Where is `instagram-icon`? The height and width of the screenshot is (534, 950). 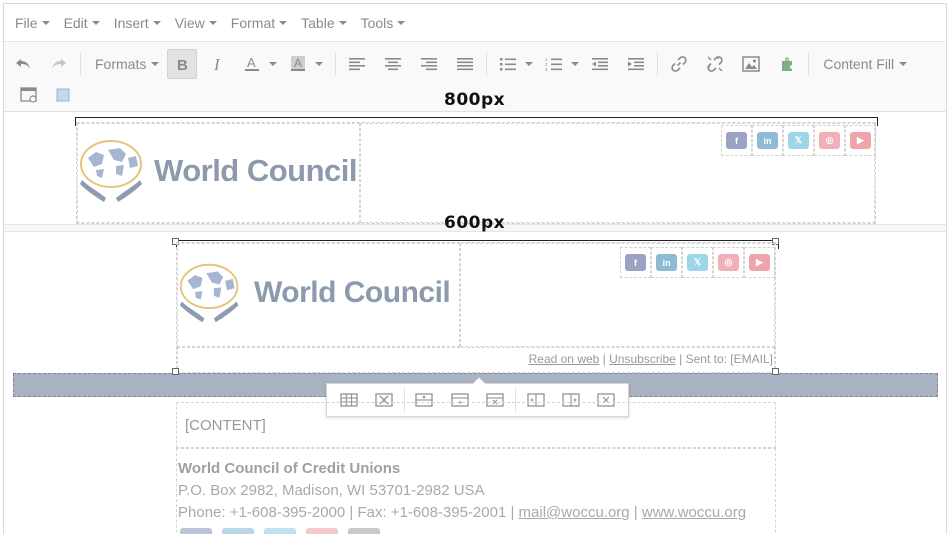
instagram-icon is located at coordinates (322, 531).